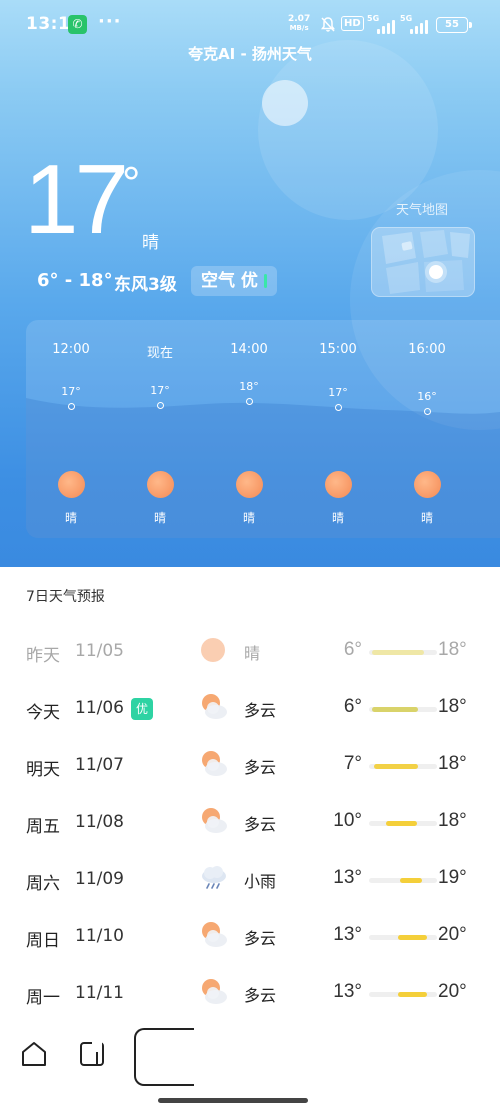 This screenshot has height=1111, width=500. What do you see at coordinates (76, 199) in the screenshot?
I see `current-temperature: 17` at bounding box center [76, 199].